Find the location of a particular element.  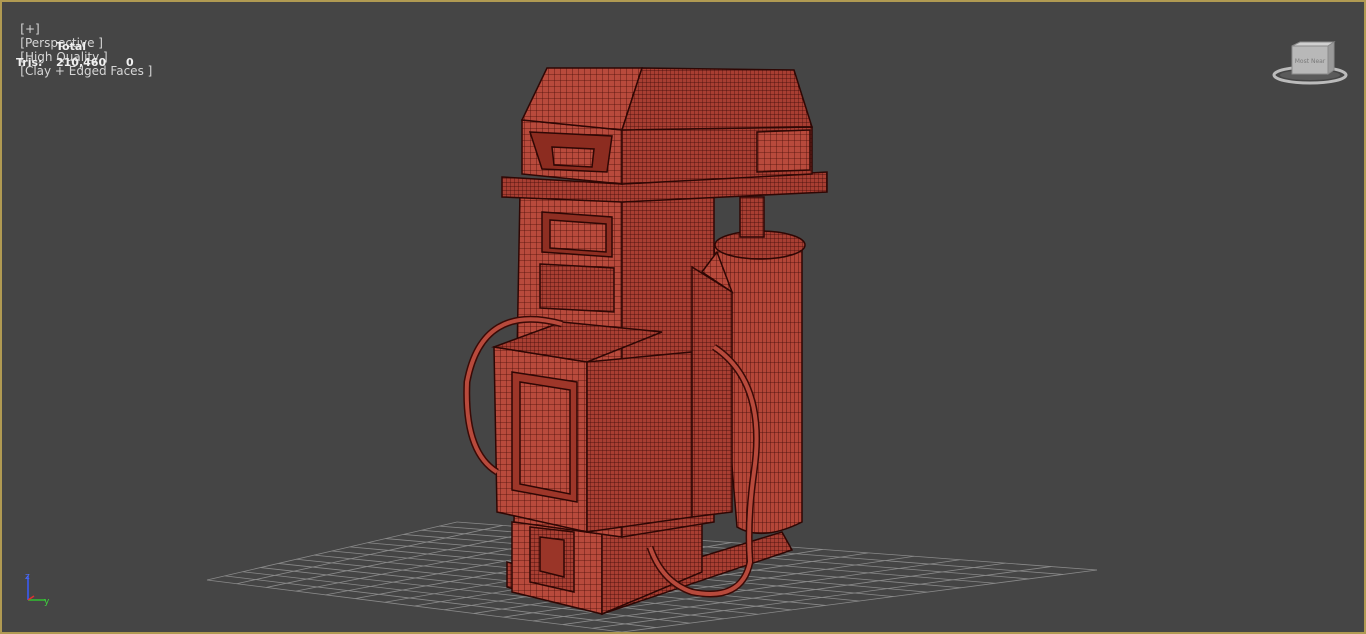

axis-tripod-icon: z y is located at coordinates (37, 589).